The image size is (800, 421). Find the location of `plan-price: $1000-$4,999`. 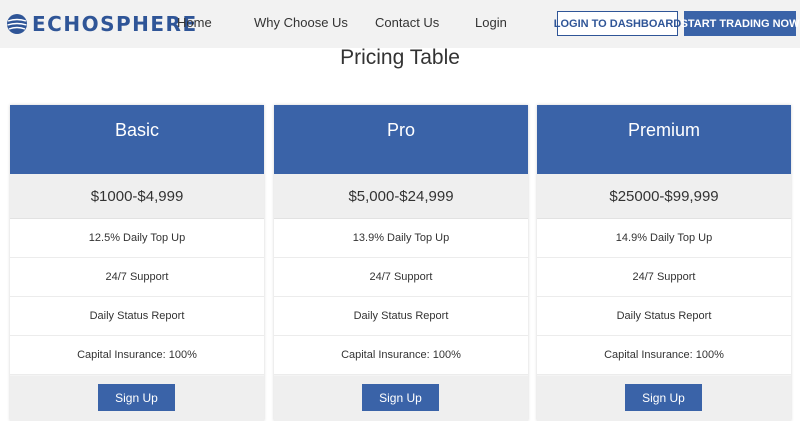

plan-price: $1000-$4,999 is located at coordinates (137, 196).